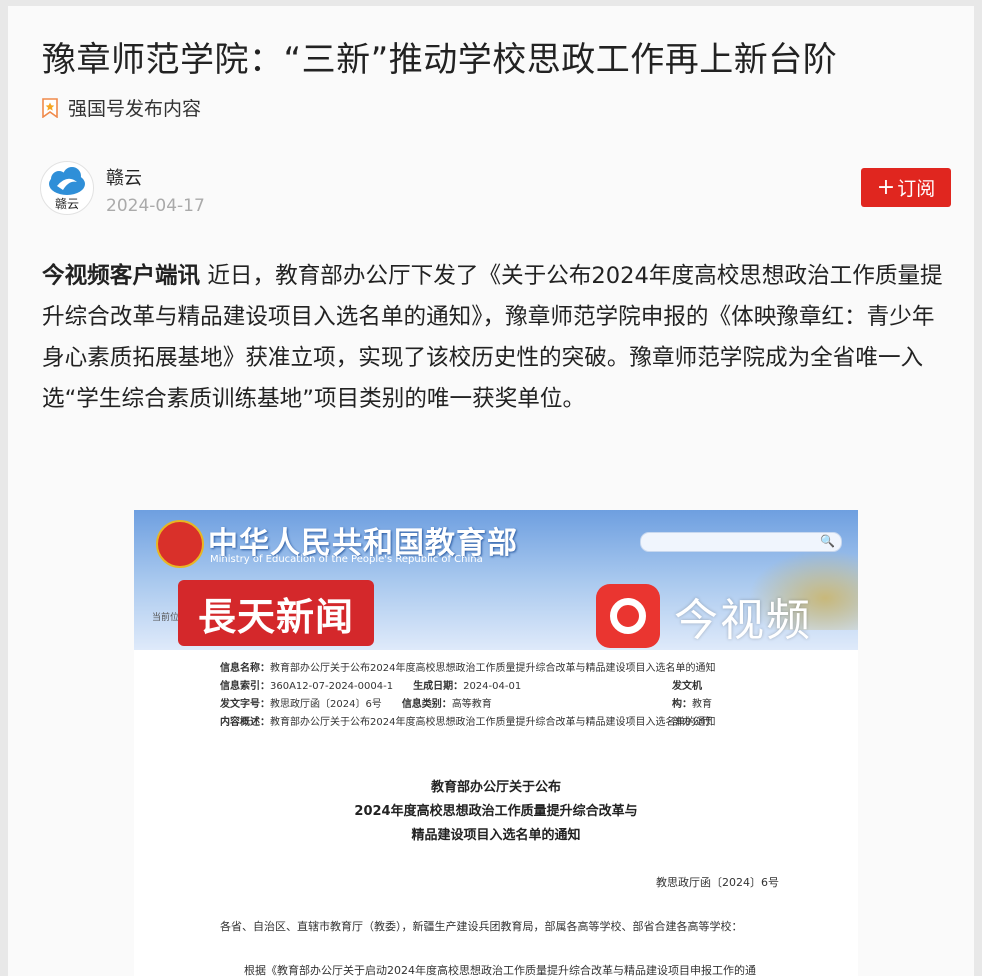  What do you see at coordinates (886, 187) in the screenshot?
I see `plus-icon: +` at bounding box center [886, 187].